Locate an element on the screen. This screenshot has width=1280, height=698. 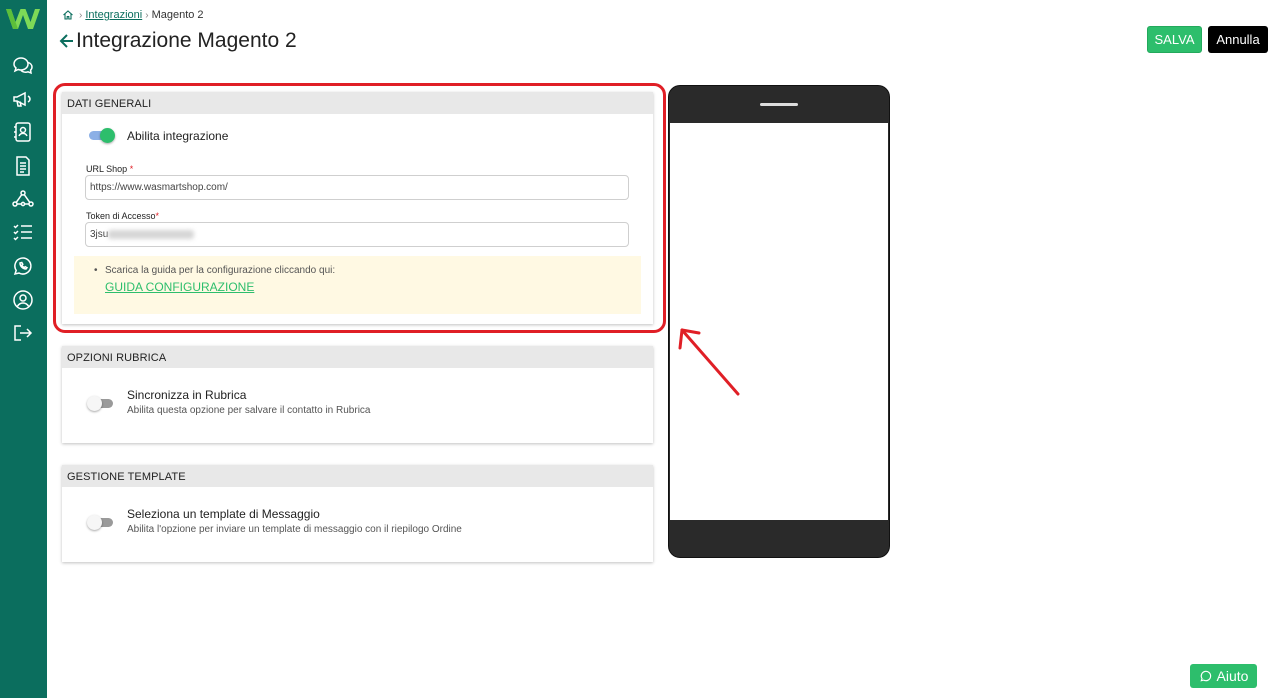
save-button: SALVA is located at coordinates (1174, 39).